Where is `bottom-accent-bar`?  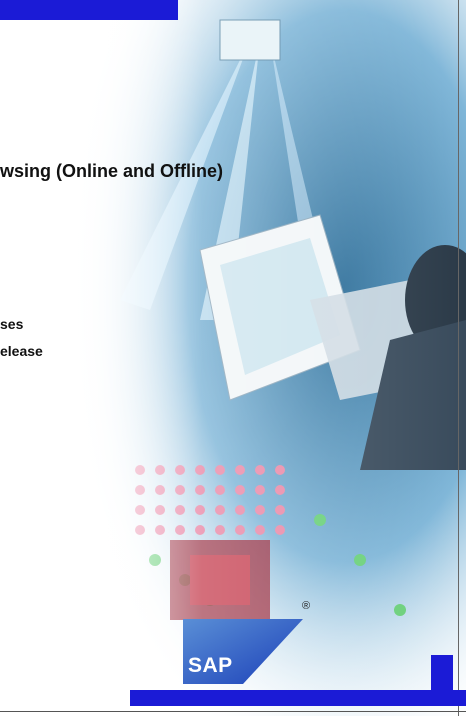 bottom-accent-bar is located at coordinates (298, 698).